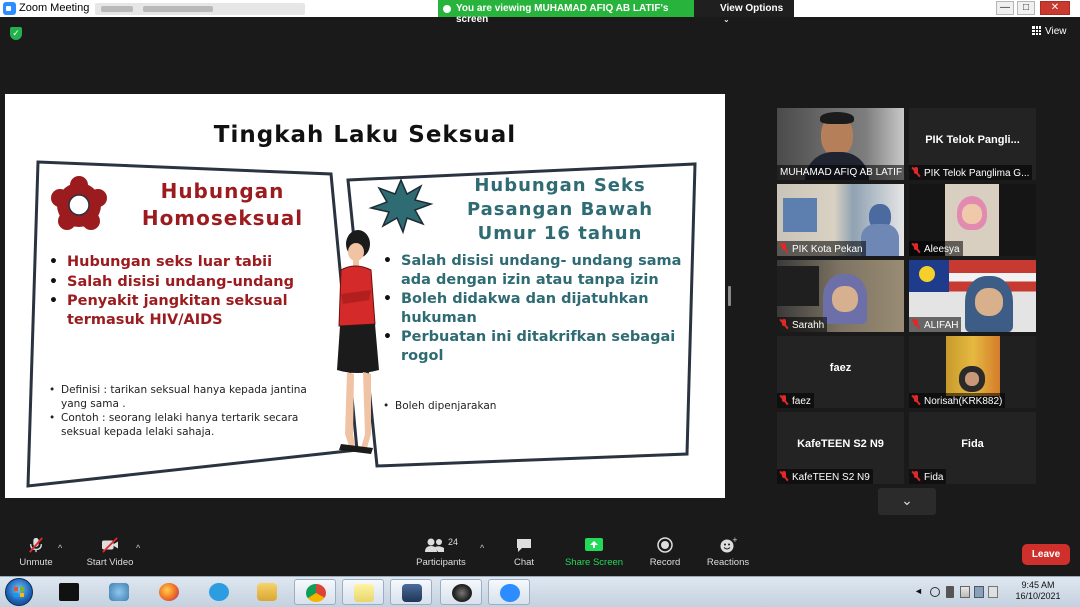 This screenshot has height=607, width=1080. I want to click on taskbar-app-firefox, so click(169, 592).